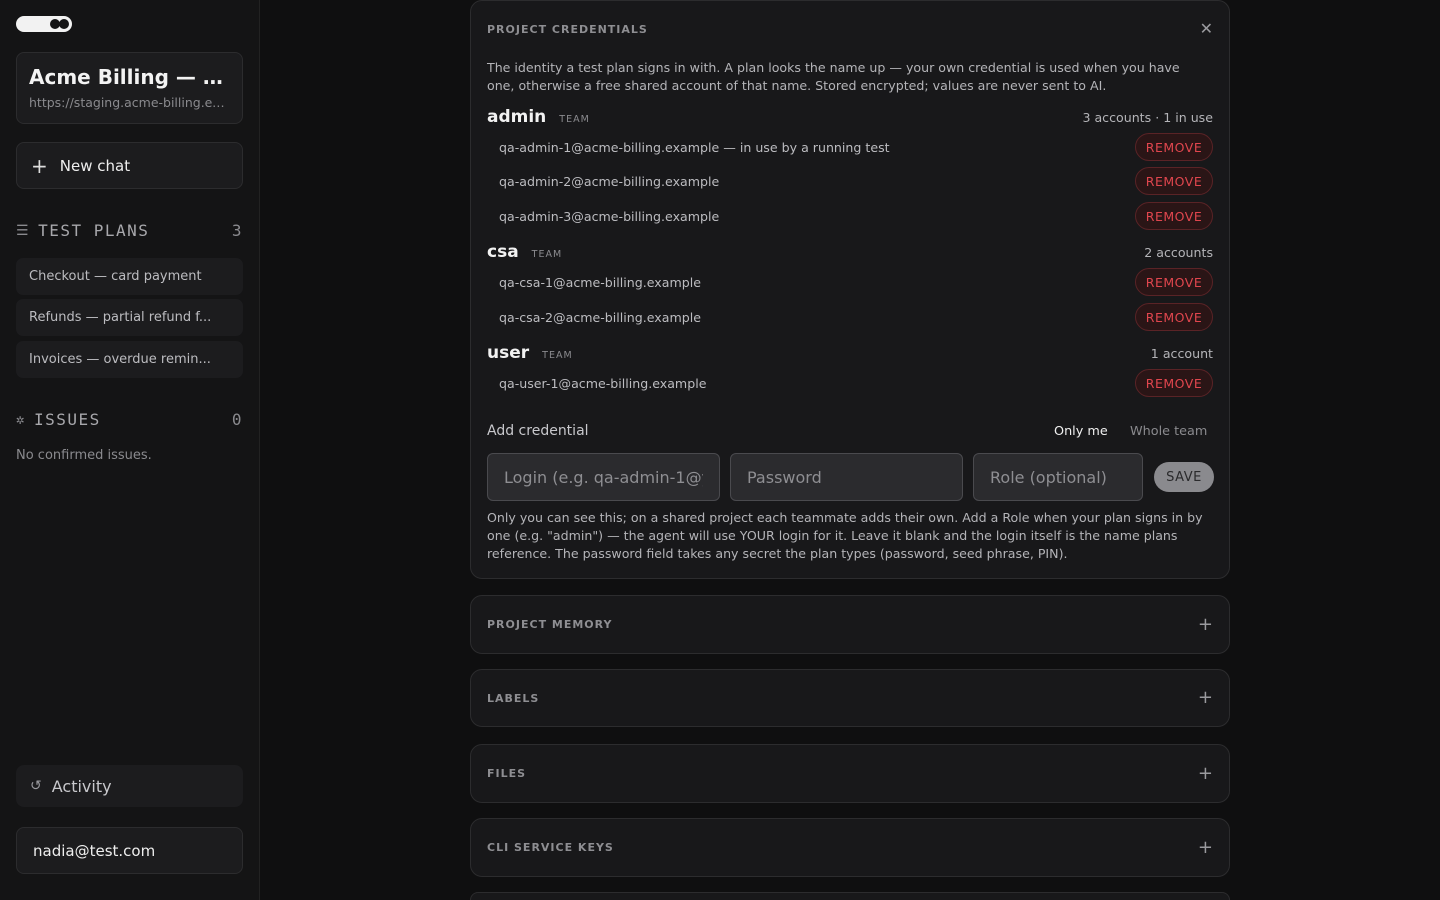 This screenshot has width=1440, height=900. Describe the element at coordinates (1184, 477) in the screenshot. I see `save-button: SAVE` at that location.